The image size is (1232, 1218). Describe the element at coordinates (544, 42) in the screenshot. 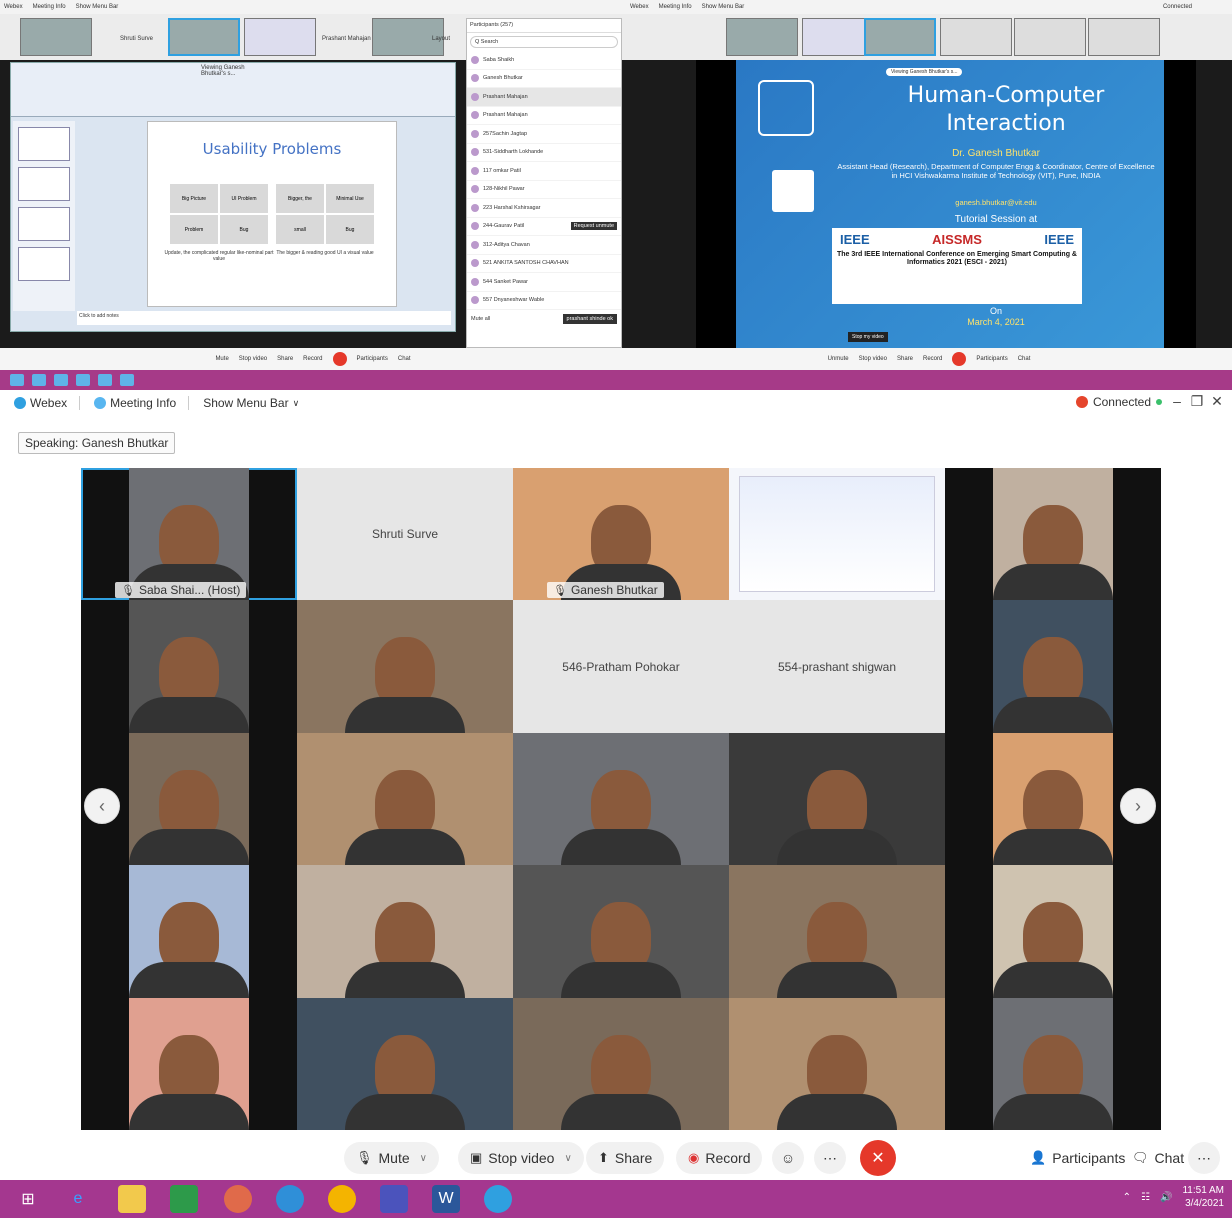

I see `participants-search: Q Search` at that location.